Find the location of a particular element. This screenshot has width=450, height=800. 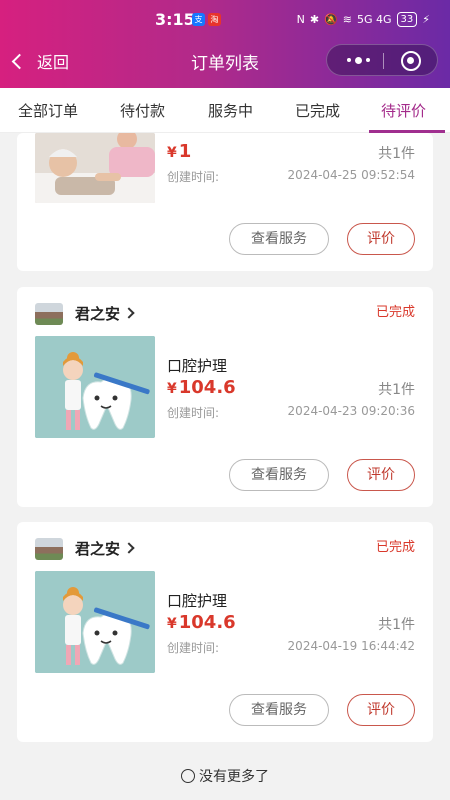

taobao-icon: 淘 is located at coordinates (214, 19).